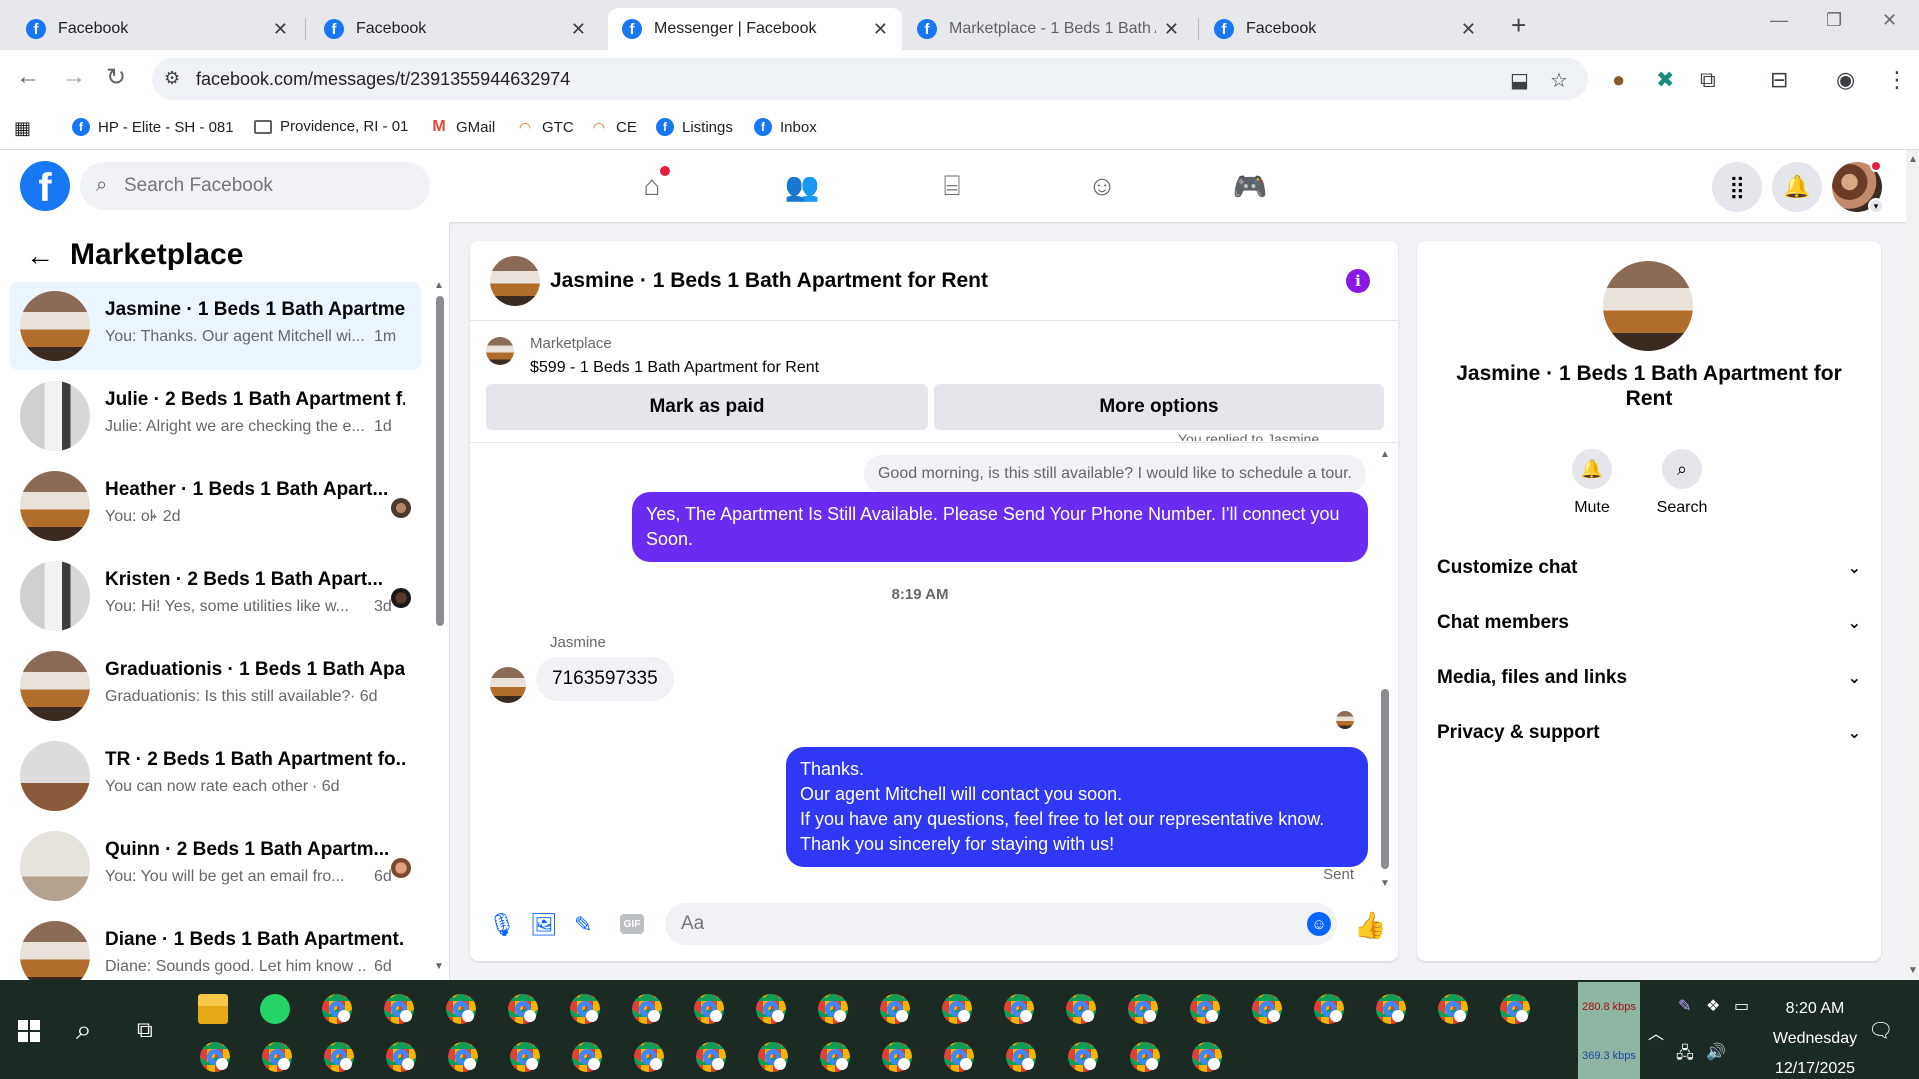  Describe the element at coordinates (1779, 80) in the screenshot. I see `tab-search-icon: ⊟` at that location.